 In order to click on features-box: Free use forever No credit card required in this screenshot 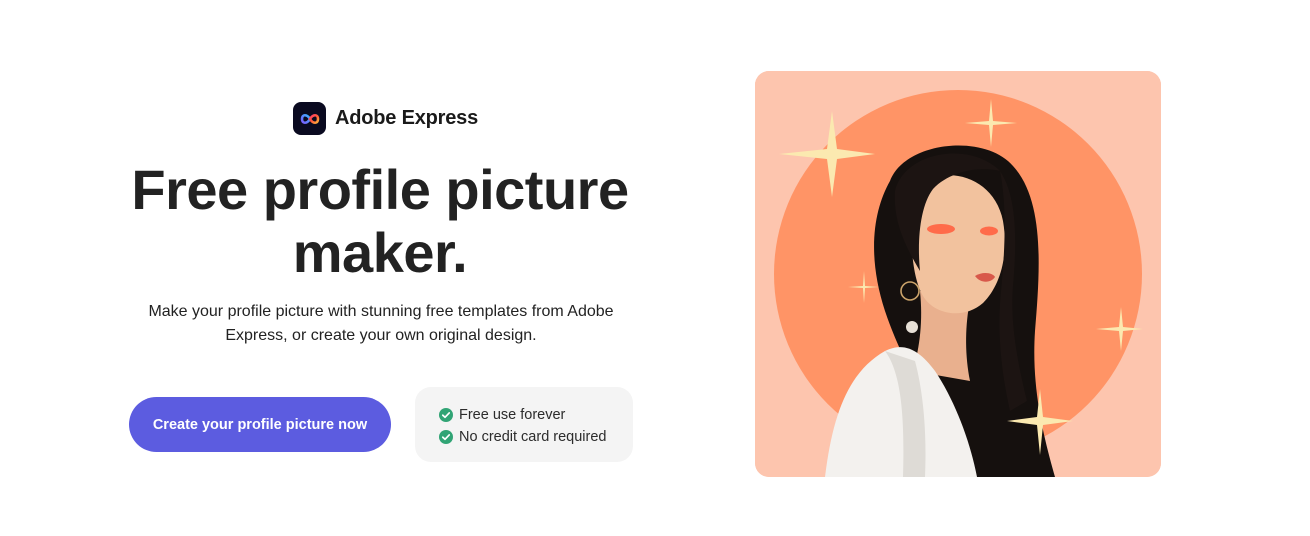, I will do `click(524, 424)`.